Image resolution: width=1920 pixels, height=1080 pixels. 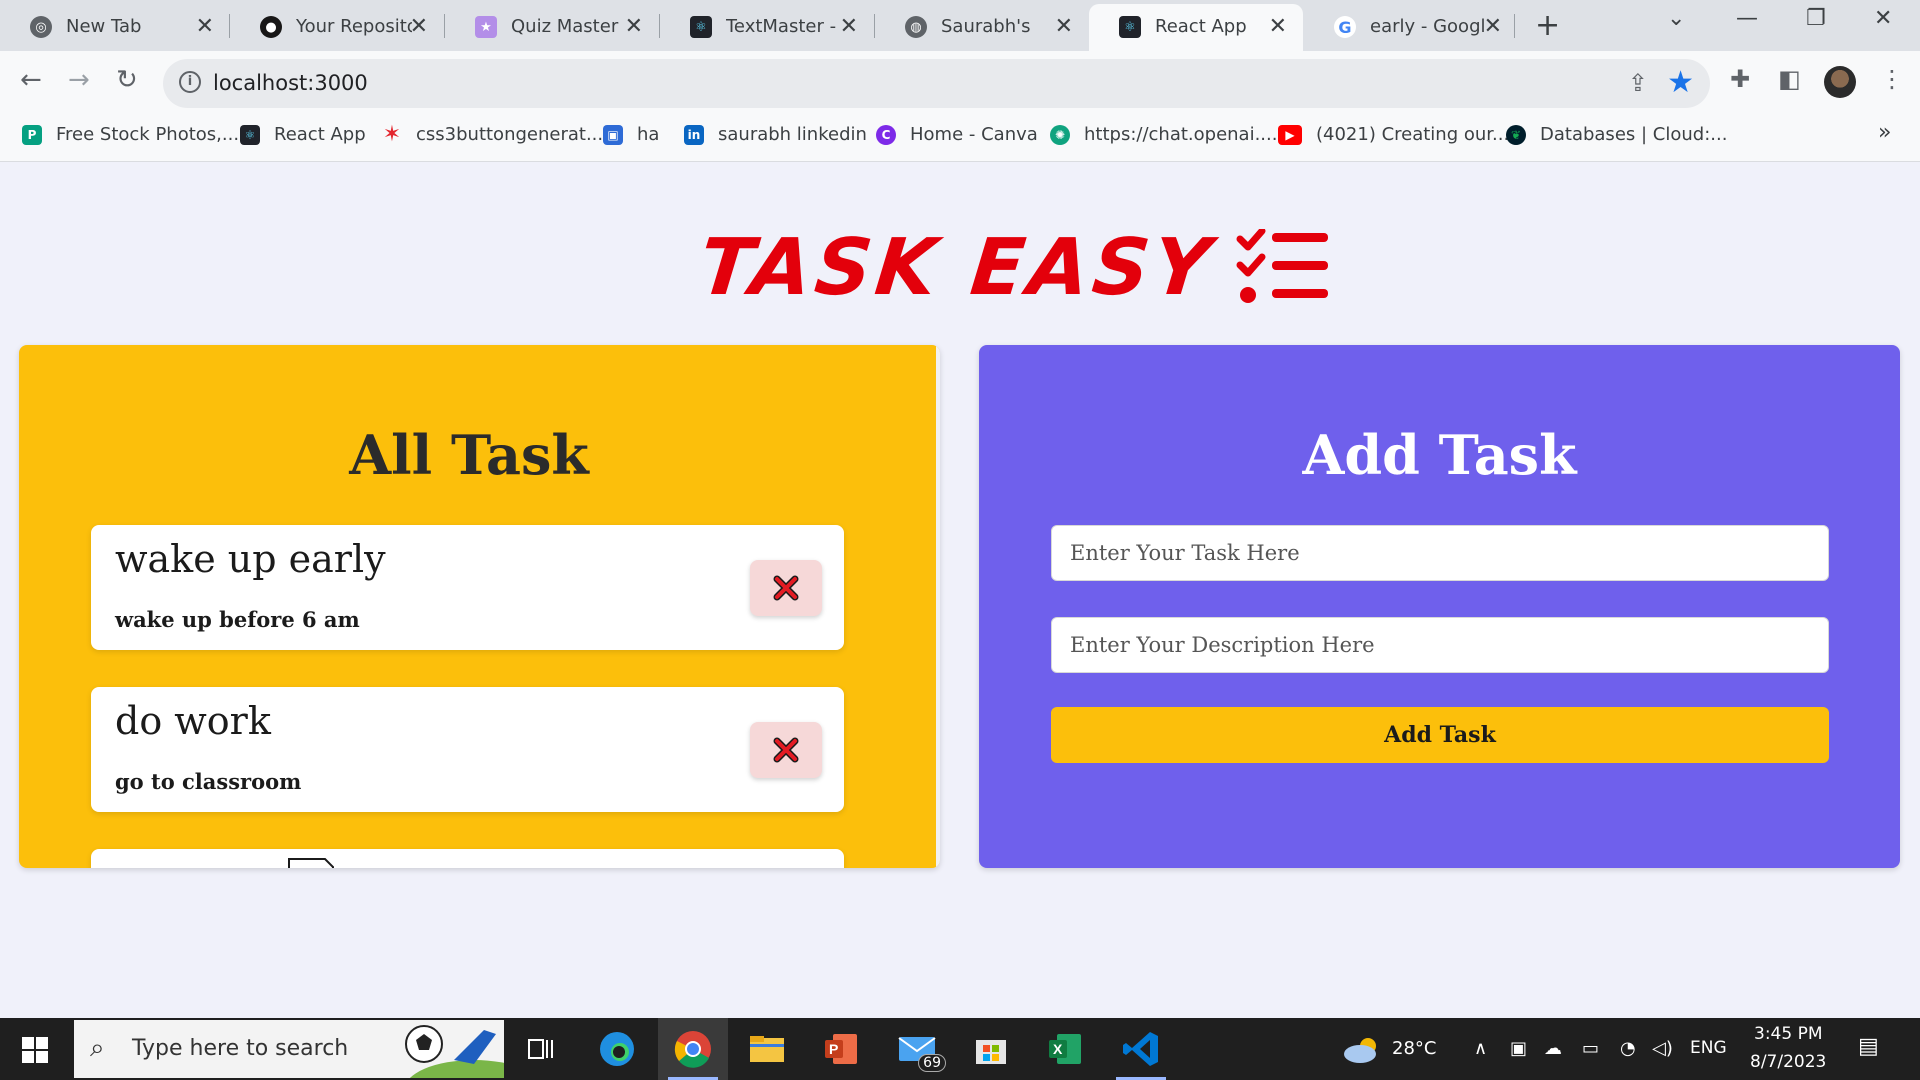 I want to click on battery-icon: ▭, so click(x=1590, y=1048).